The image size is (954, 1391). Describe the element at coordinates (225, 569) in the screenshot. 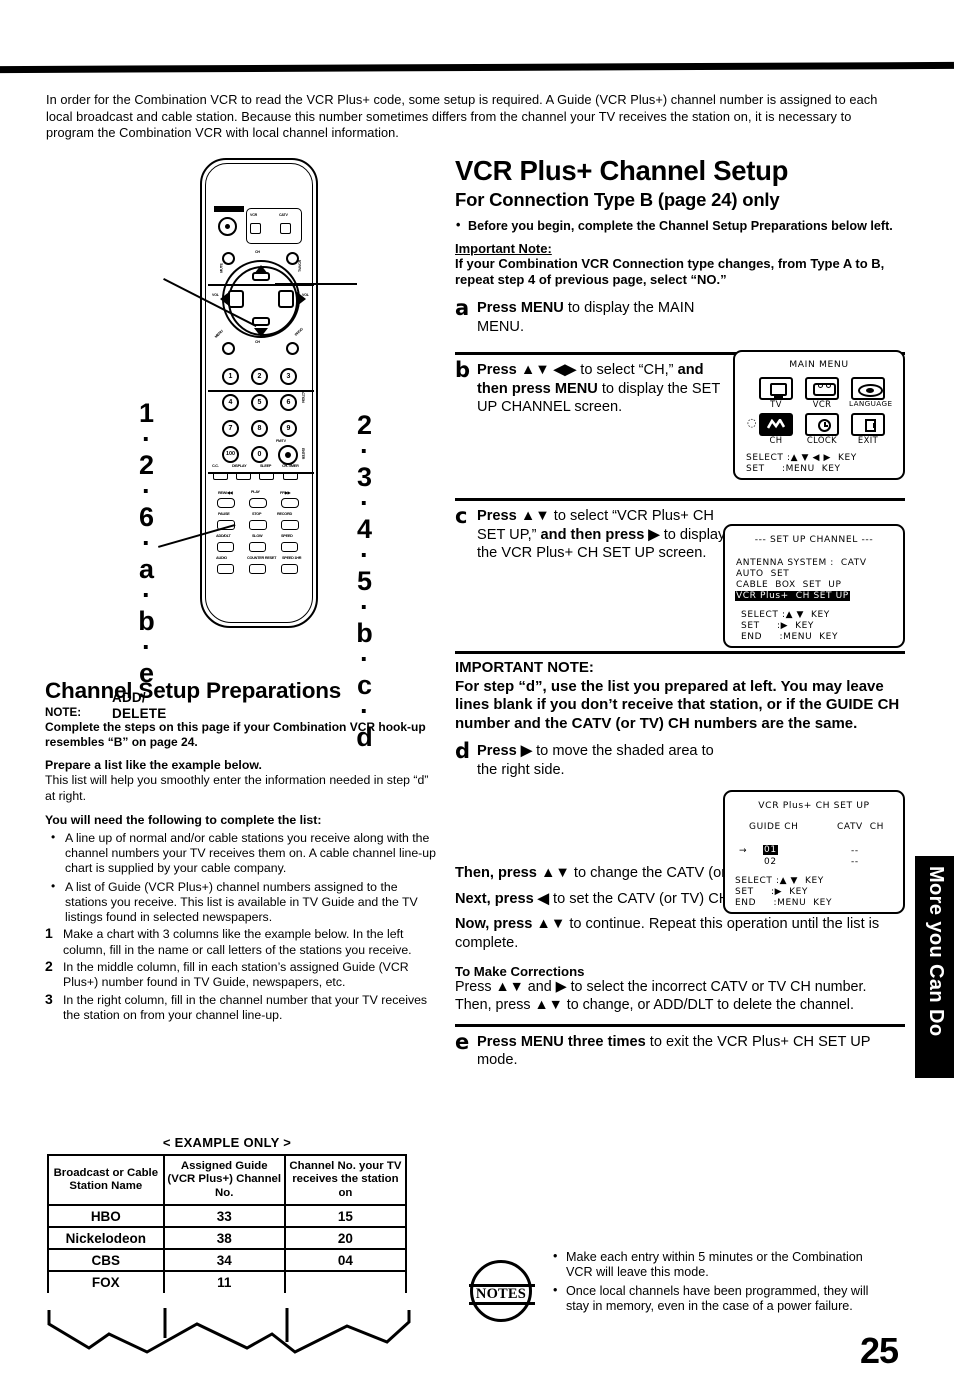

I see `audio-button` at that location.